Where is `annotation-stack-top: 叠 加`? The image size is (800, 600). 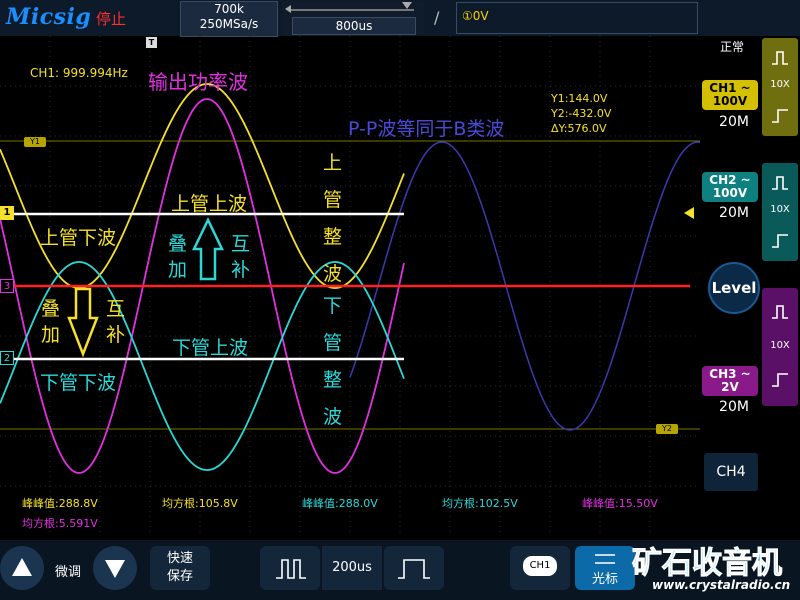 annotation-stack-top: 叠 加 is located at coordinates (177, 257).